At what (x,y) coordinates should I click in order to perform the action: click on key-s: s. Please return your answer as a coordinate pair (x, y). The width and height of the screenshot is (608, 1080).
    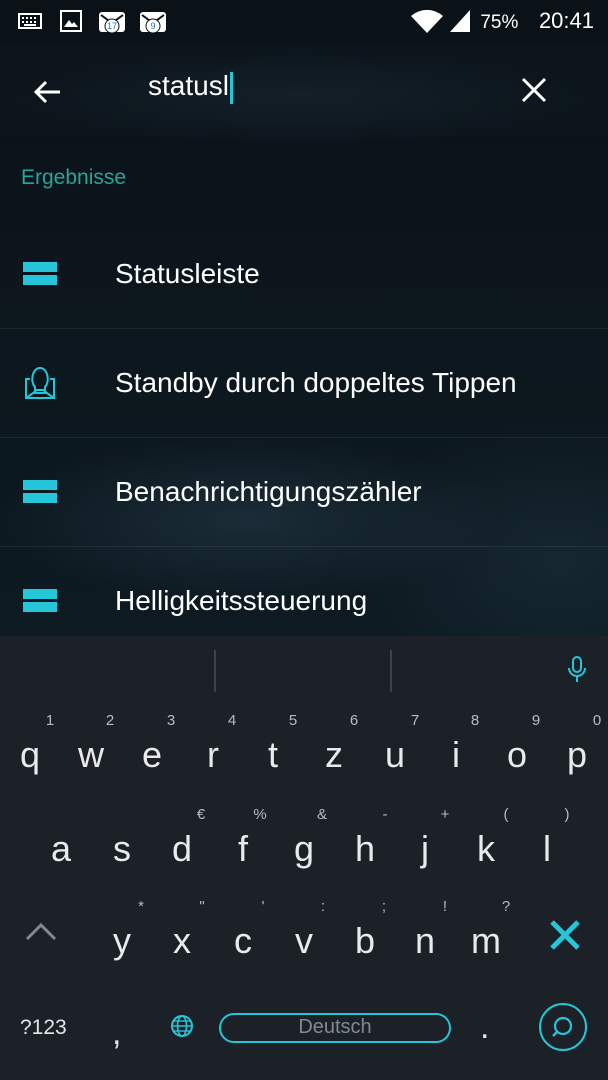
    Looking at the image, I should click on (122, 847).